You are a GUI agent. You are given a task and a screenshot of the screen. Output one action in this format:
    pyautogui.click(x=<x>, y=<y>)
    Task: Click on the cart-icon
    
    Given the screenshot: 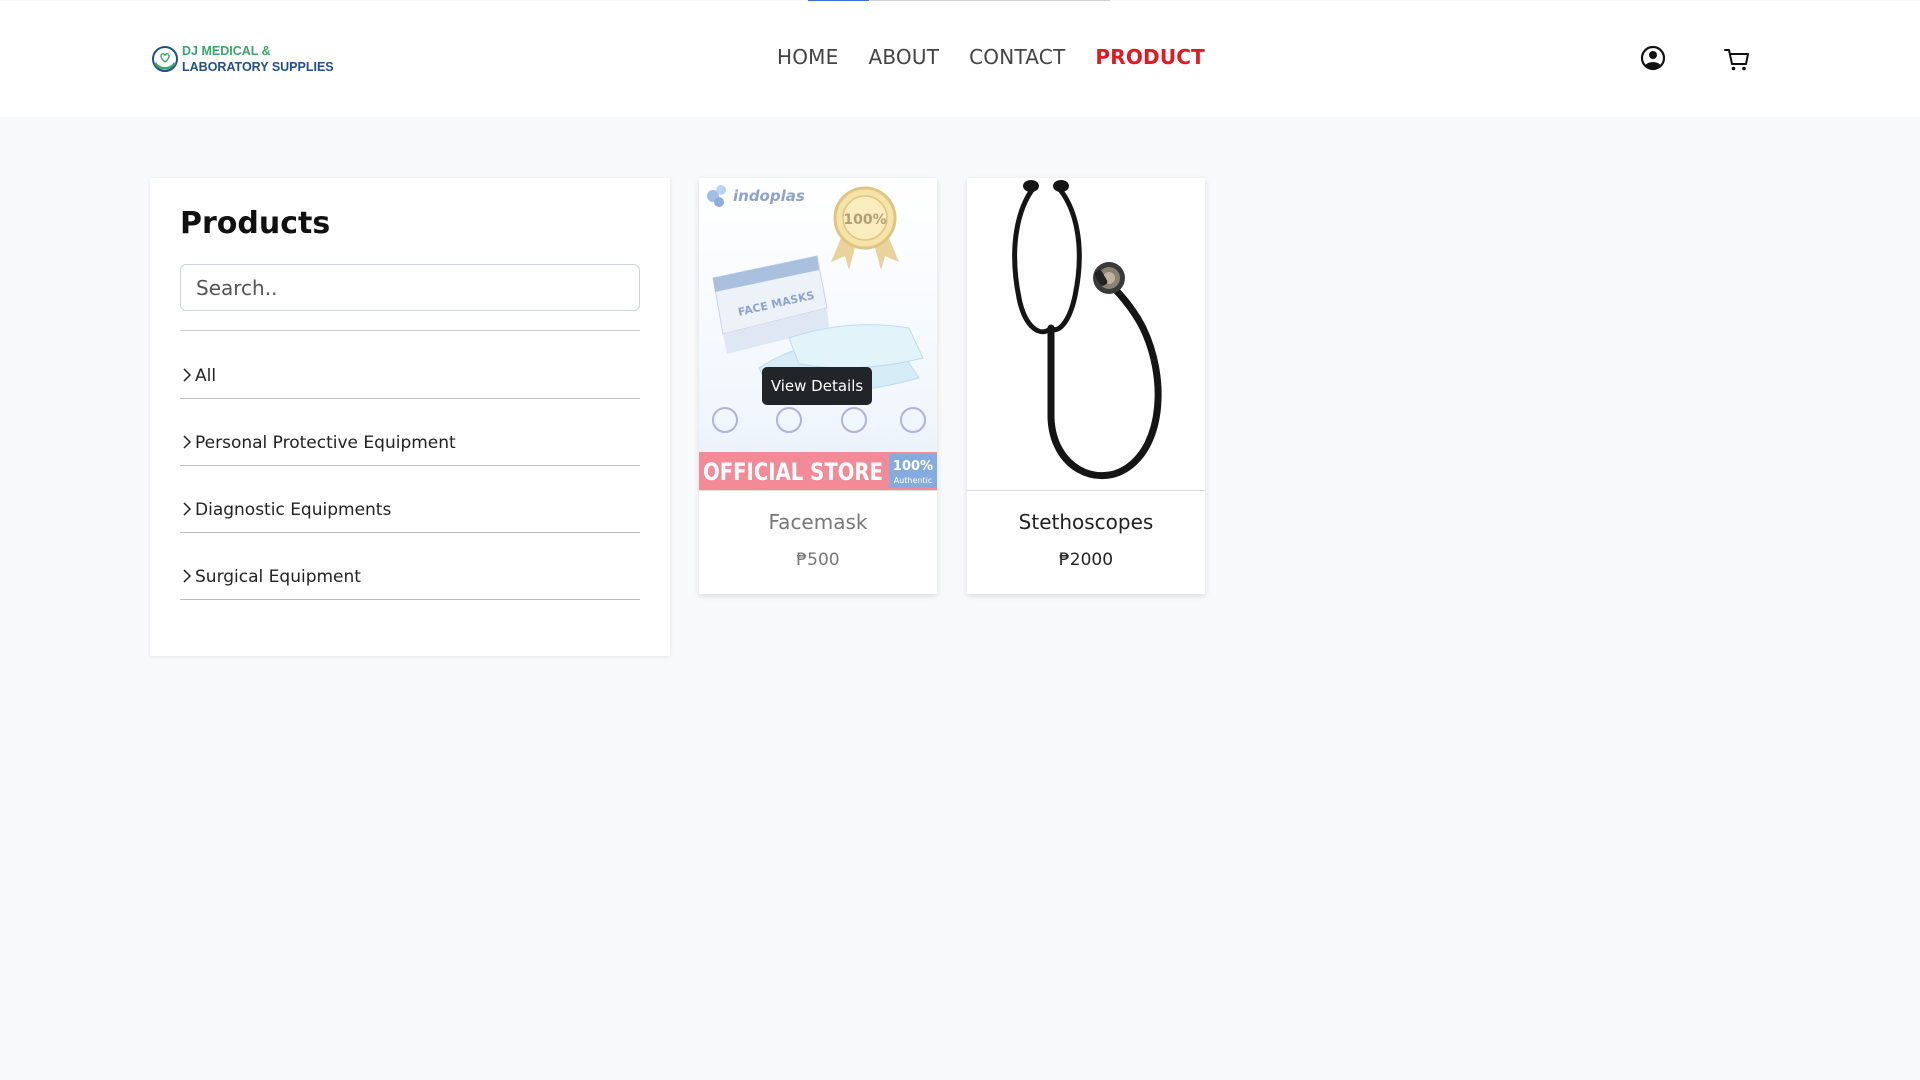 What is the action you would take?
    pyautogui.click(x=1737, y=59)
    